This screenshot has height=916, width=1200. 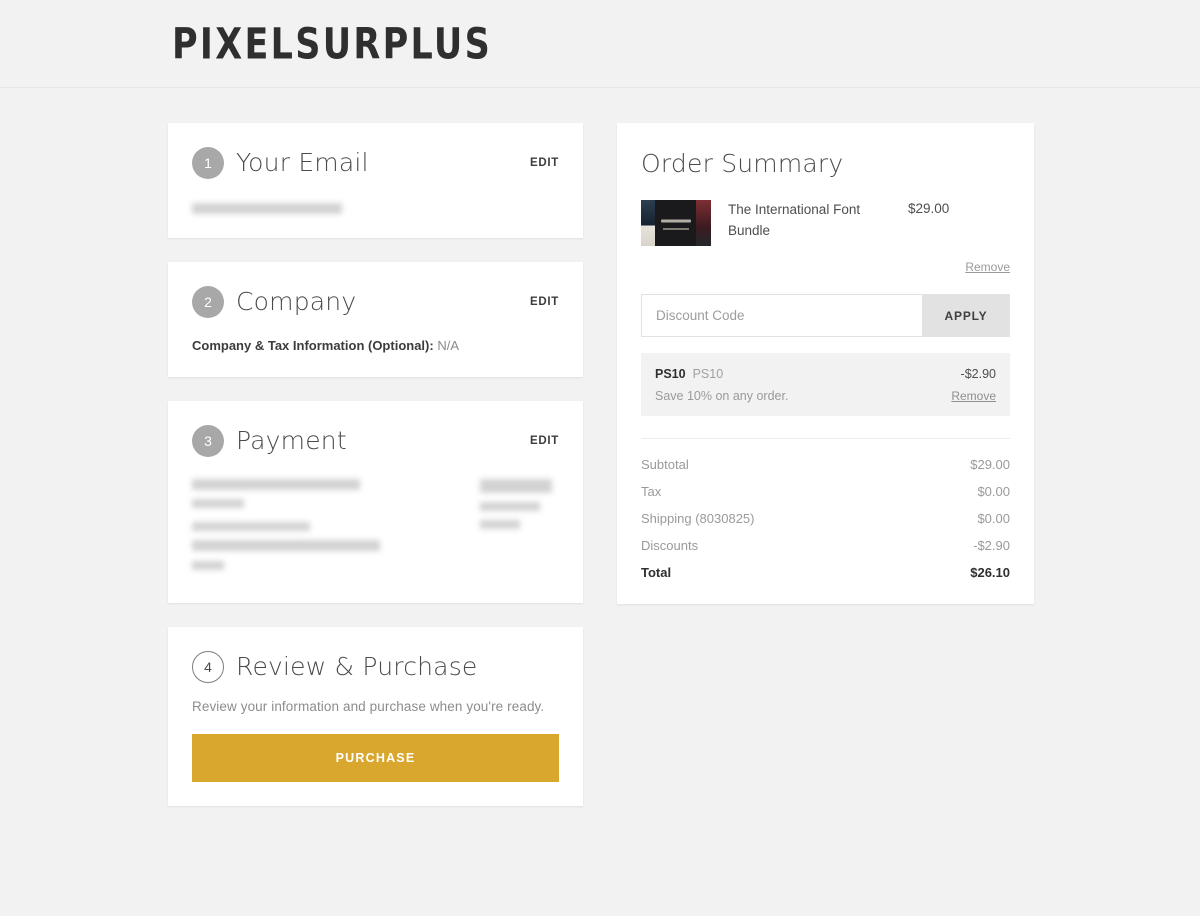 I want to click on company-tax-label: Company & Tax Information (Optional):, so click(x=313, y=345).